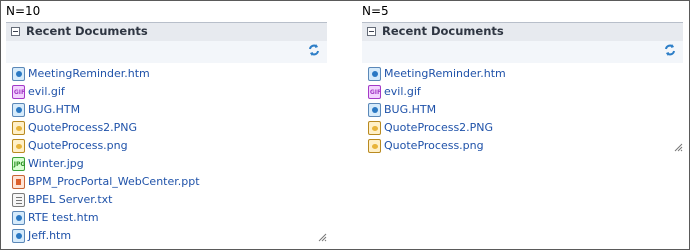 Image resolution: width=690 pixels, height=250 pixels. What do you see at coordinates (63, 217) in the screenshot?
I see `document-link: RTE test.htm` at bounding box center [63, 217].